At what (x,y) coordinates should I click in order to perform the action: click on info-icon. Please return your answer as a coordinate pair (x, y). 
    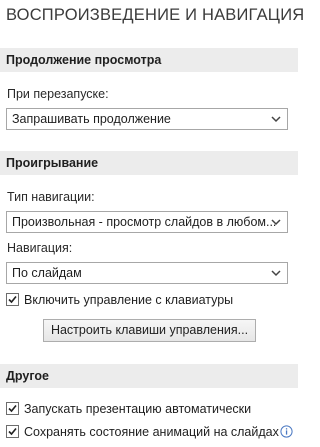
    Looking at the image, I should click on (286, 431).